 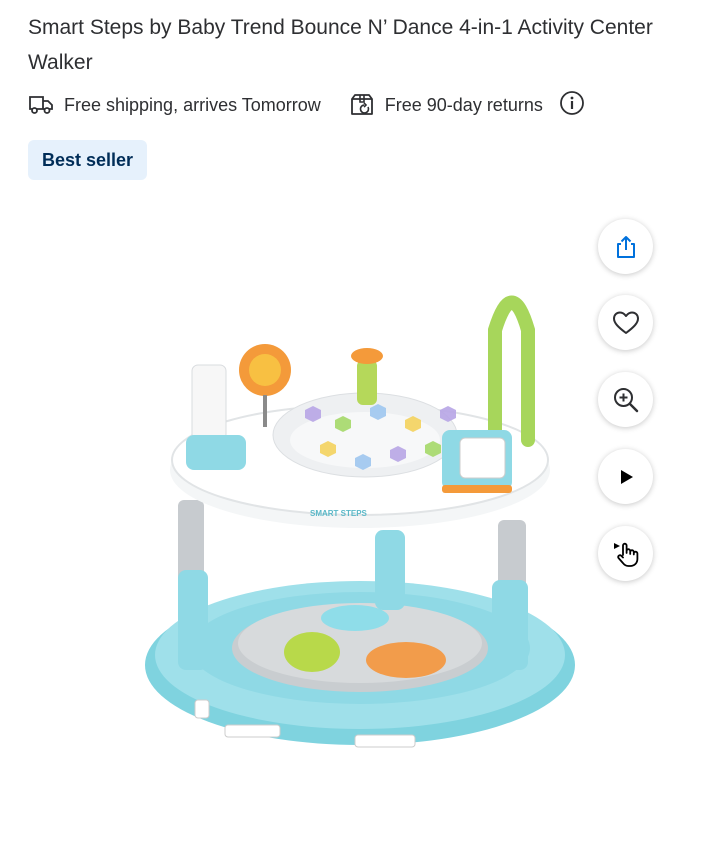 I want to click on shipping-text: Free shipping, arrives Tomorrow, so click(x=192, y=104).